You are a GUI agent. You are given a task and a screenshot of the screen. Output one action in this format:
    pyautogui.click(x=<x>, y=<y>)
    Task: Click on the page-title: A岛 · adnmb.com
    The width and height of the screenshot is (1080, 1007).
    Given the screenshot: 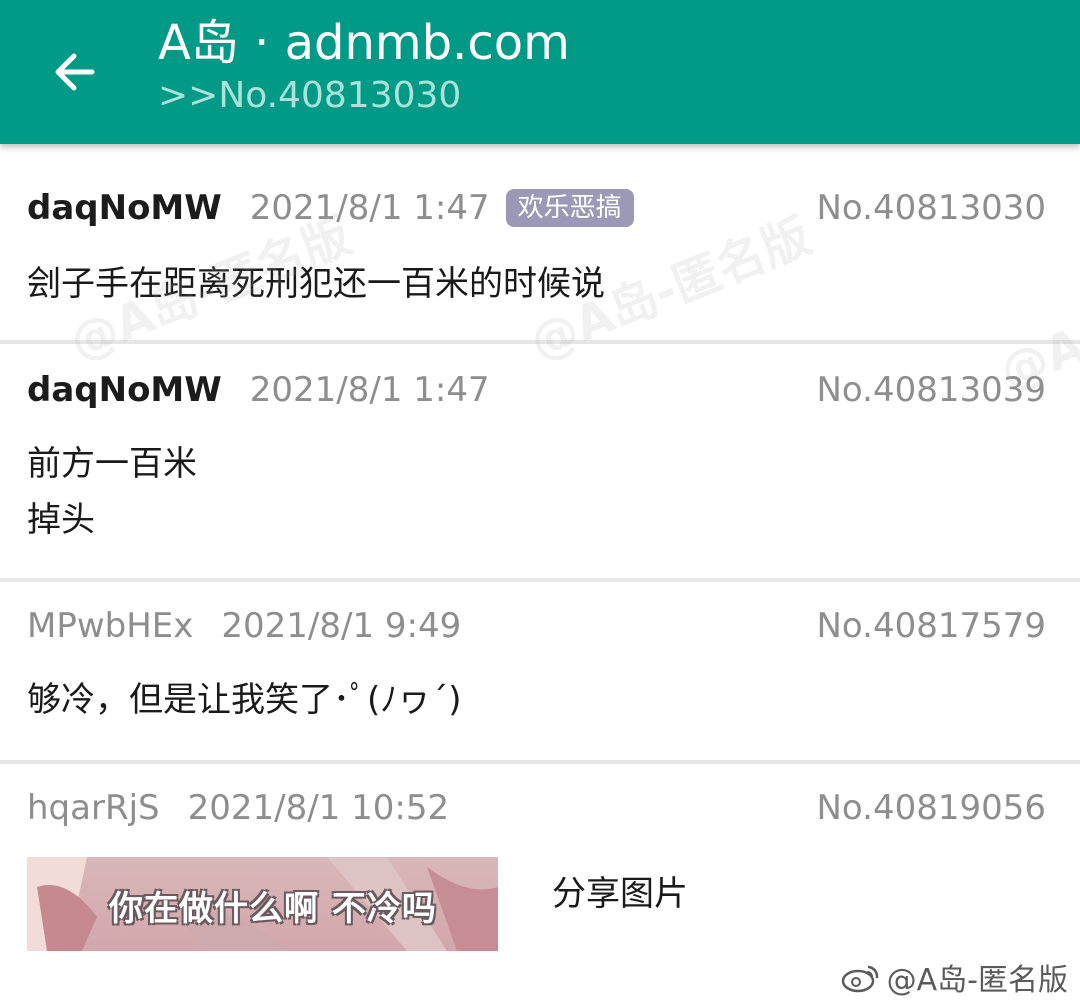 What is the action you would take?
    pyautogui.click(x=364, y=43)
    